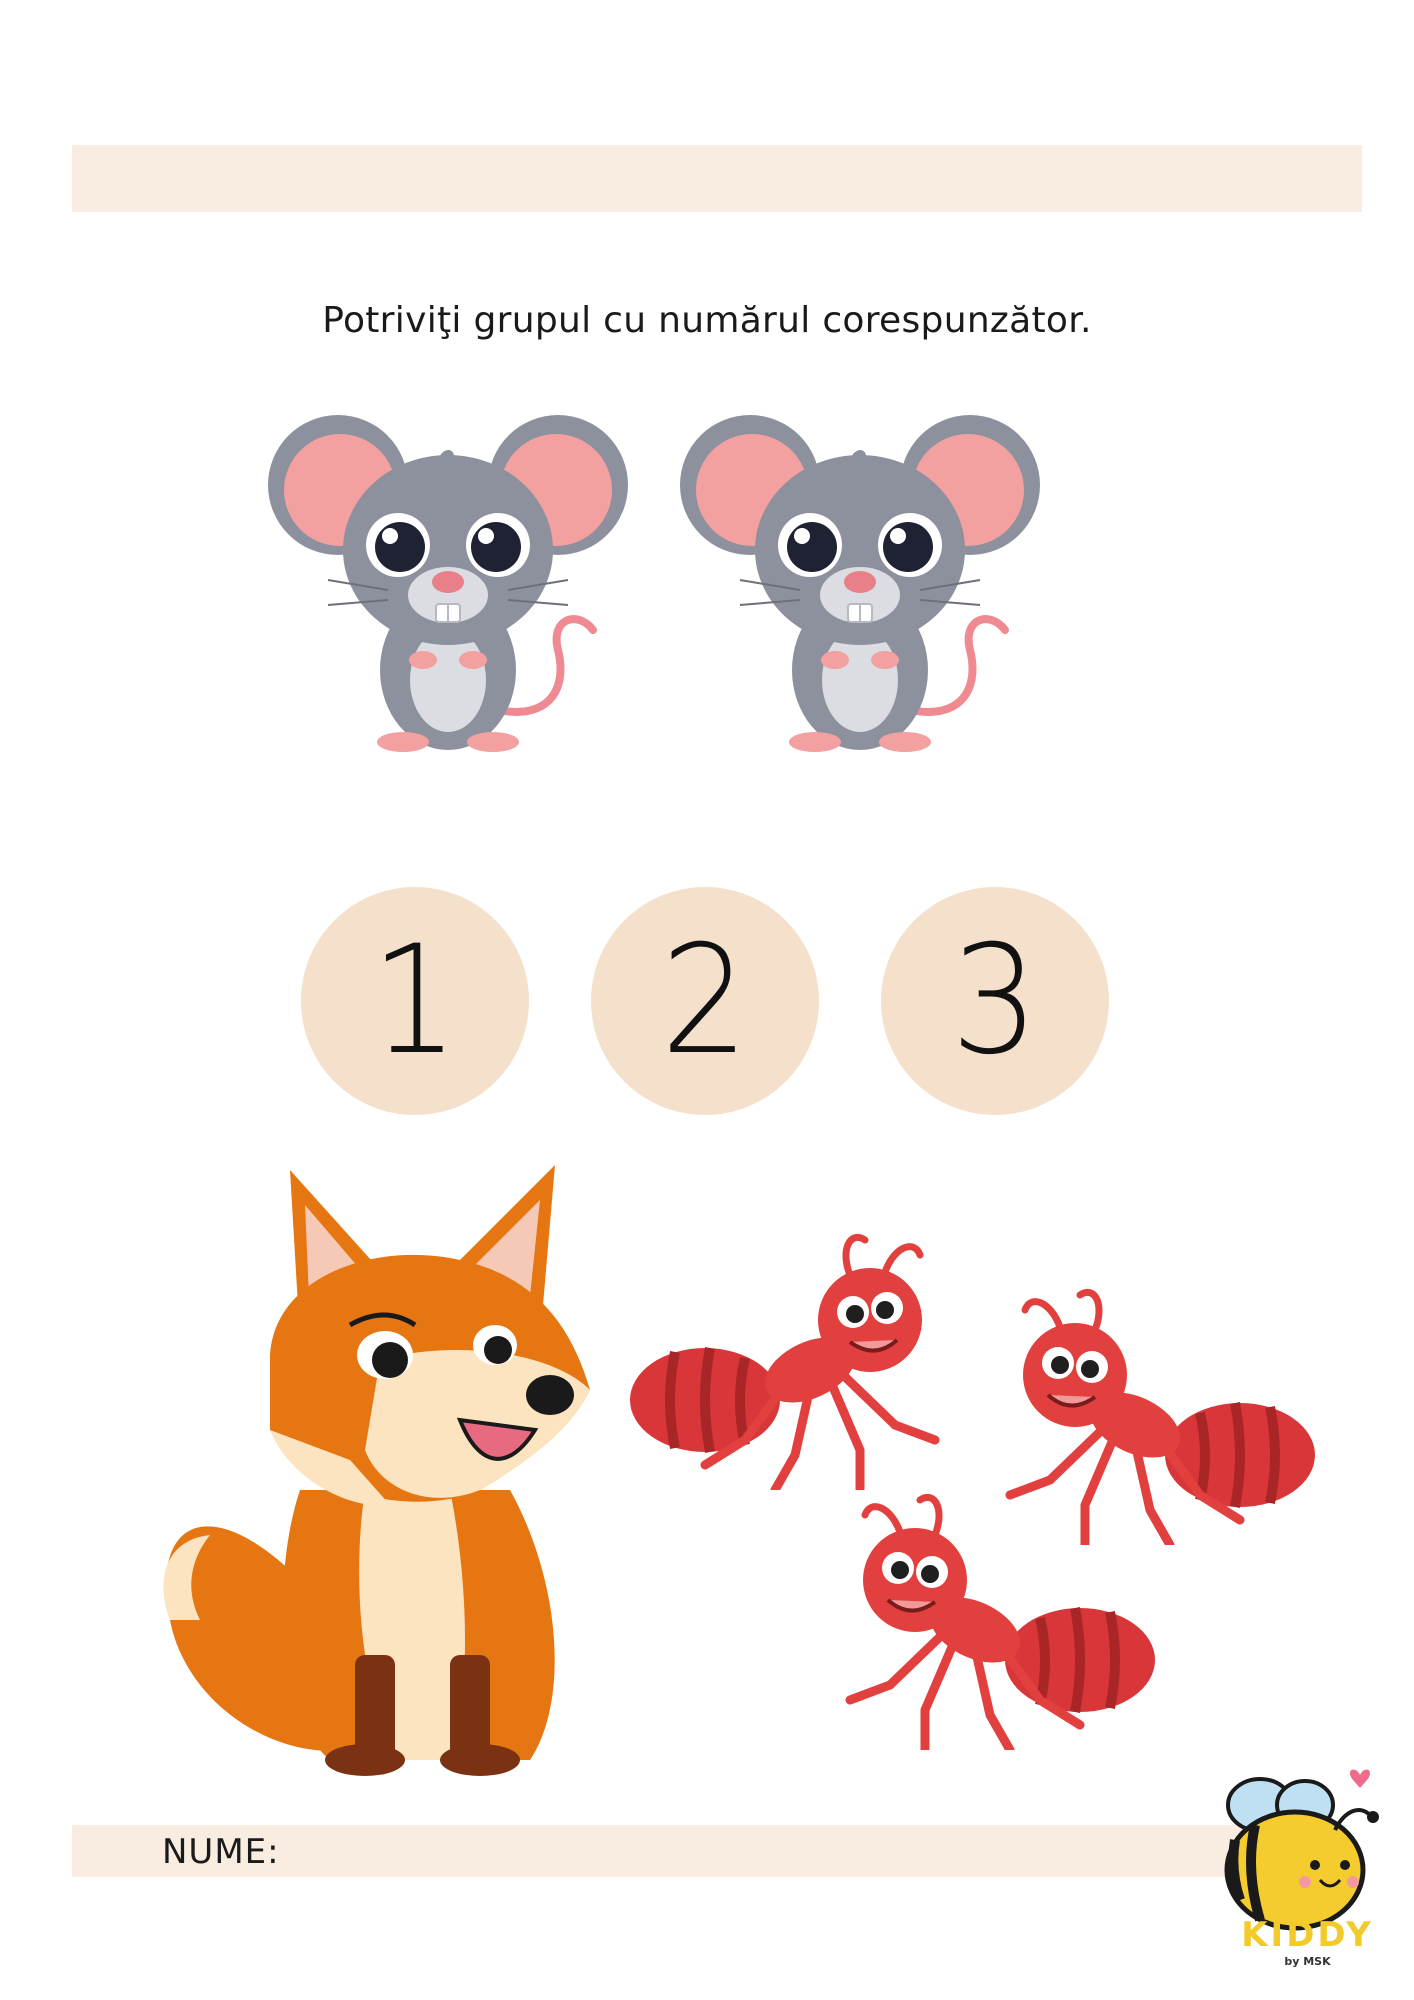 This screenshot has width=1414, height=2000. I want to click on brand-sub: by MSK, so click(1307, 1961).